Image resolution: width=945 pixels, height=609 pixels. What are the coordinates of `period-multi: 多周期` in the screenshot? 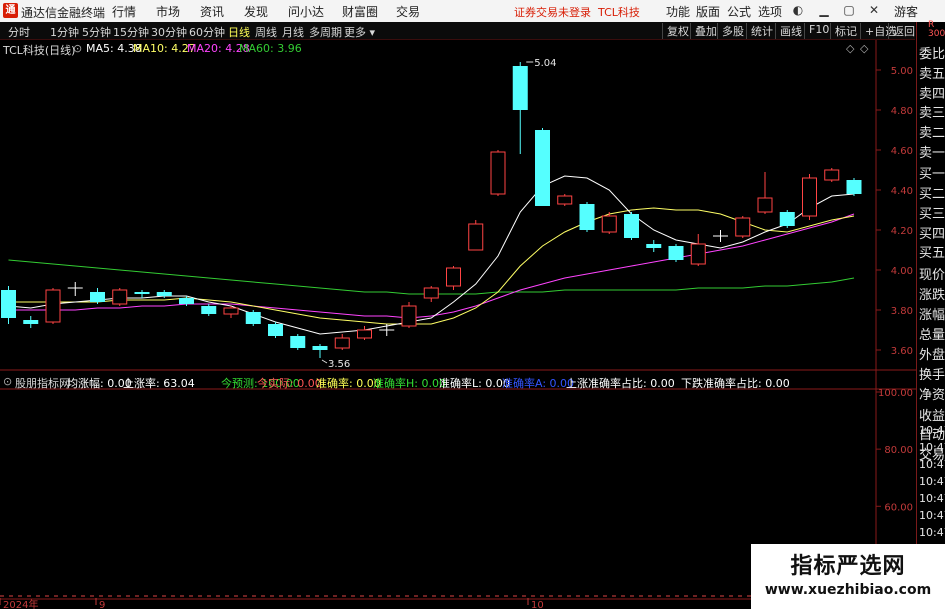 It's located at (325, 32).